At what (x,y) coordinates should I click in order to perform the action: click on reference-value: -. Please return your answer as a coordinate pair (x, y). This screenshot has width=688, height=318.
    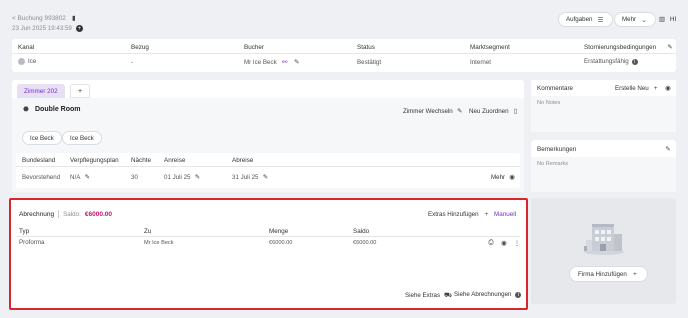
    Looking at the image, I should click on (132, 62).